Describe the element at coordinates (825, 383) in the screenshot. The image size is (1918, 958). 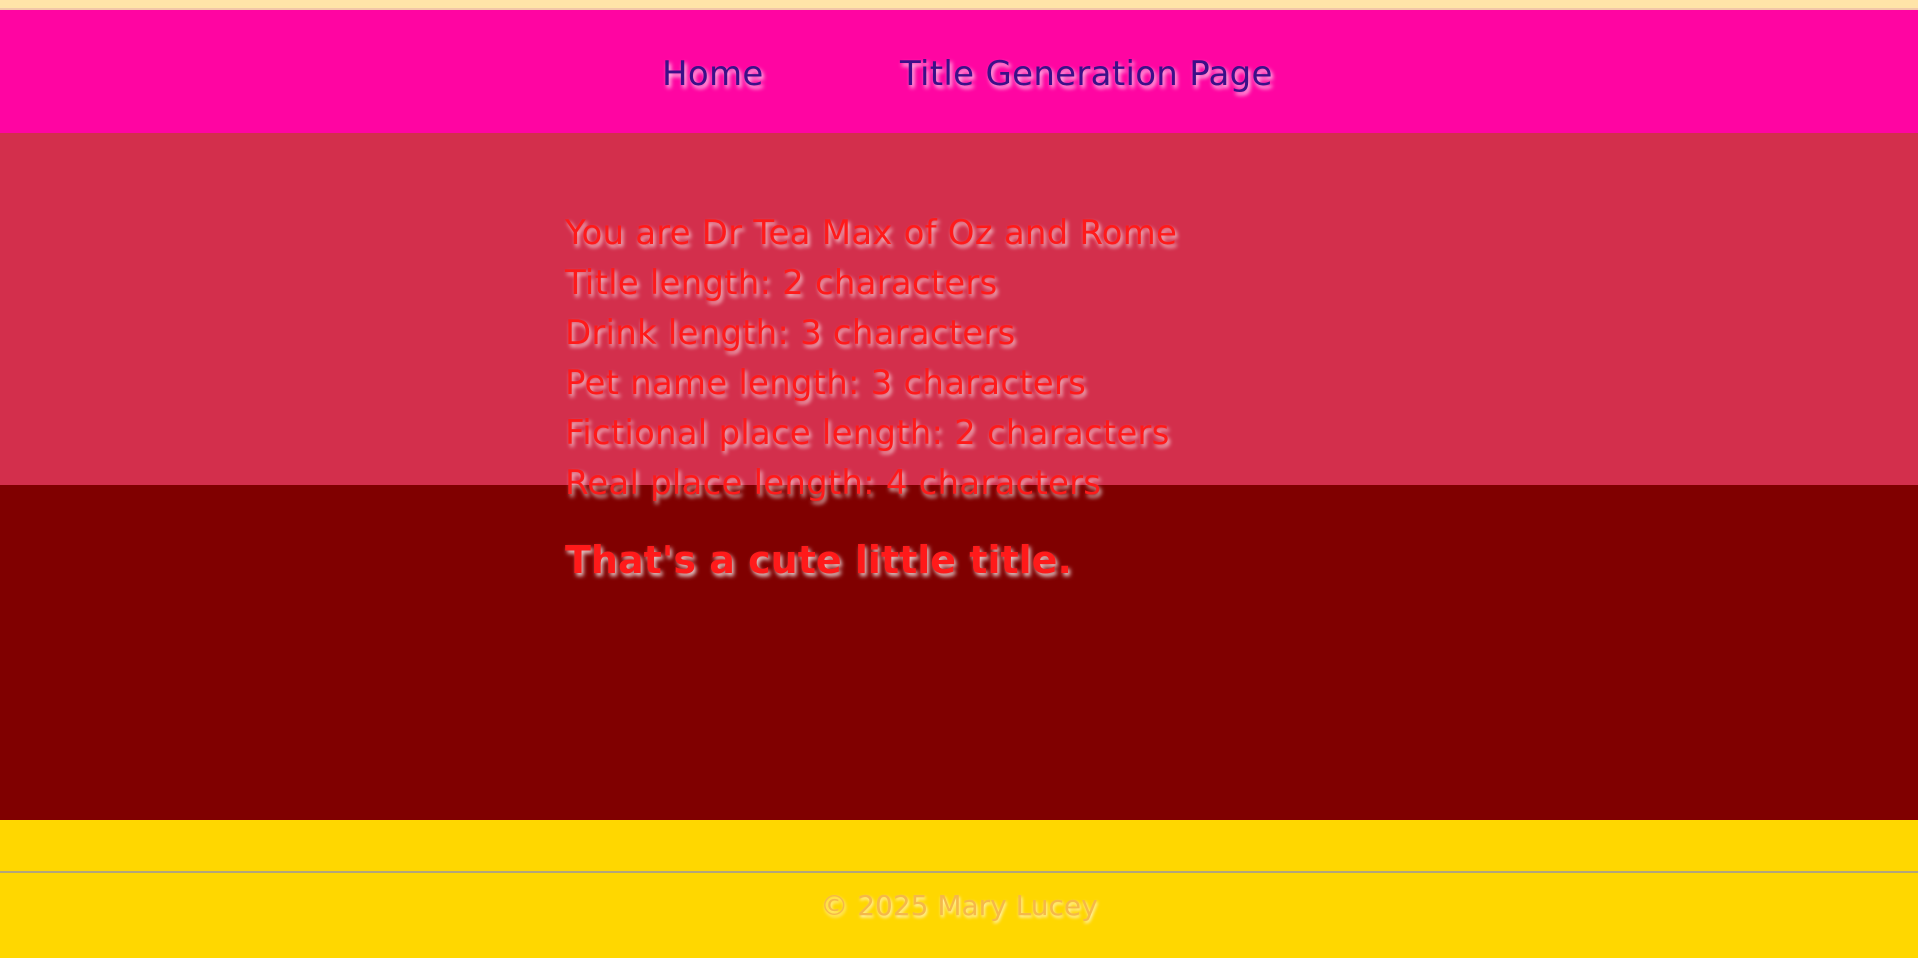
I see `pet-name-length-line: Pet name length: 3 characters` at that location.